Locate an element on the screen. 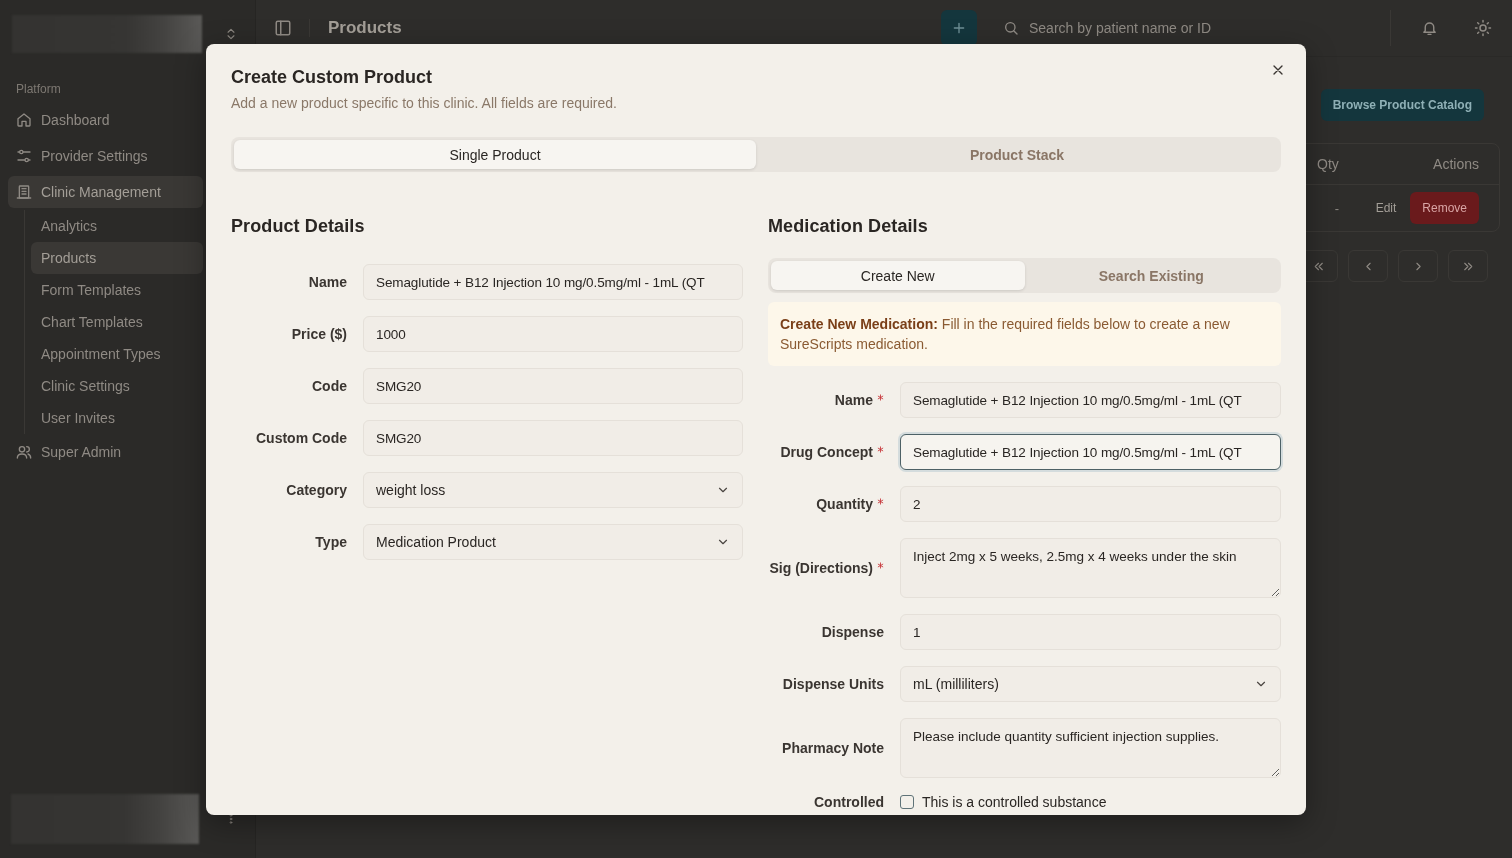  sidebar-subitem: User Invites is located at coordinates (117, 418).